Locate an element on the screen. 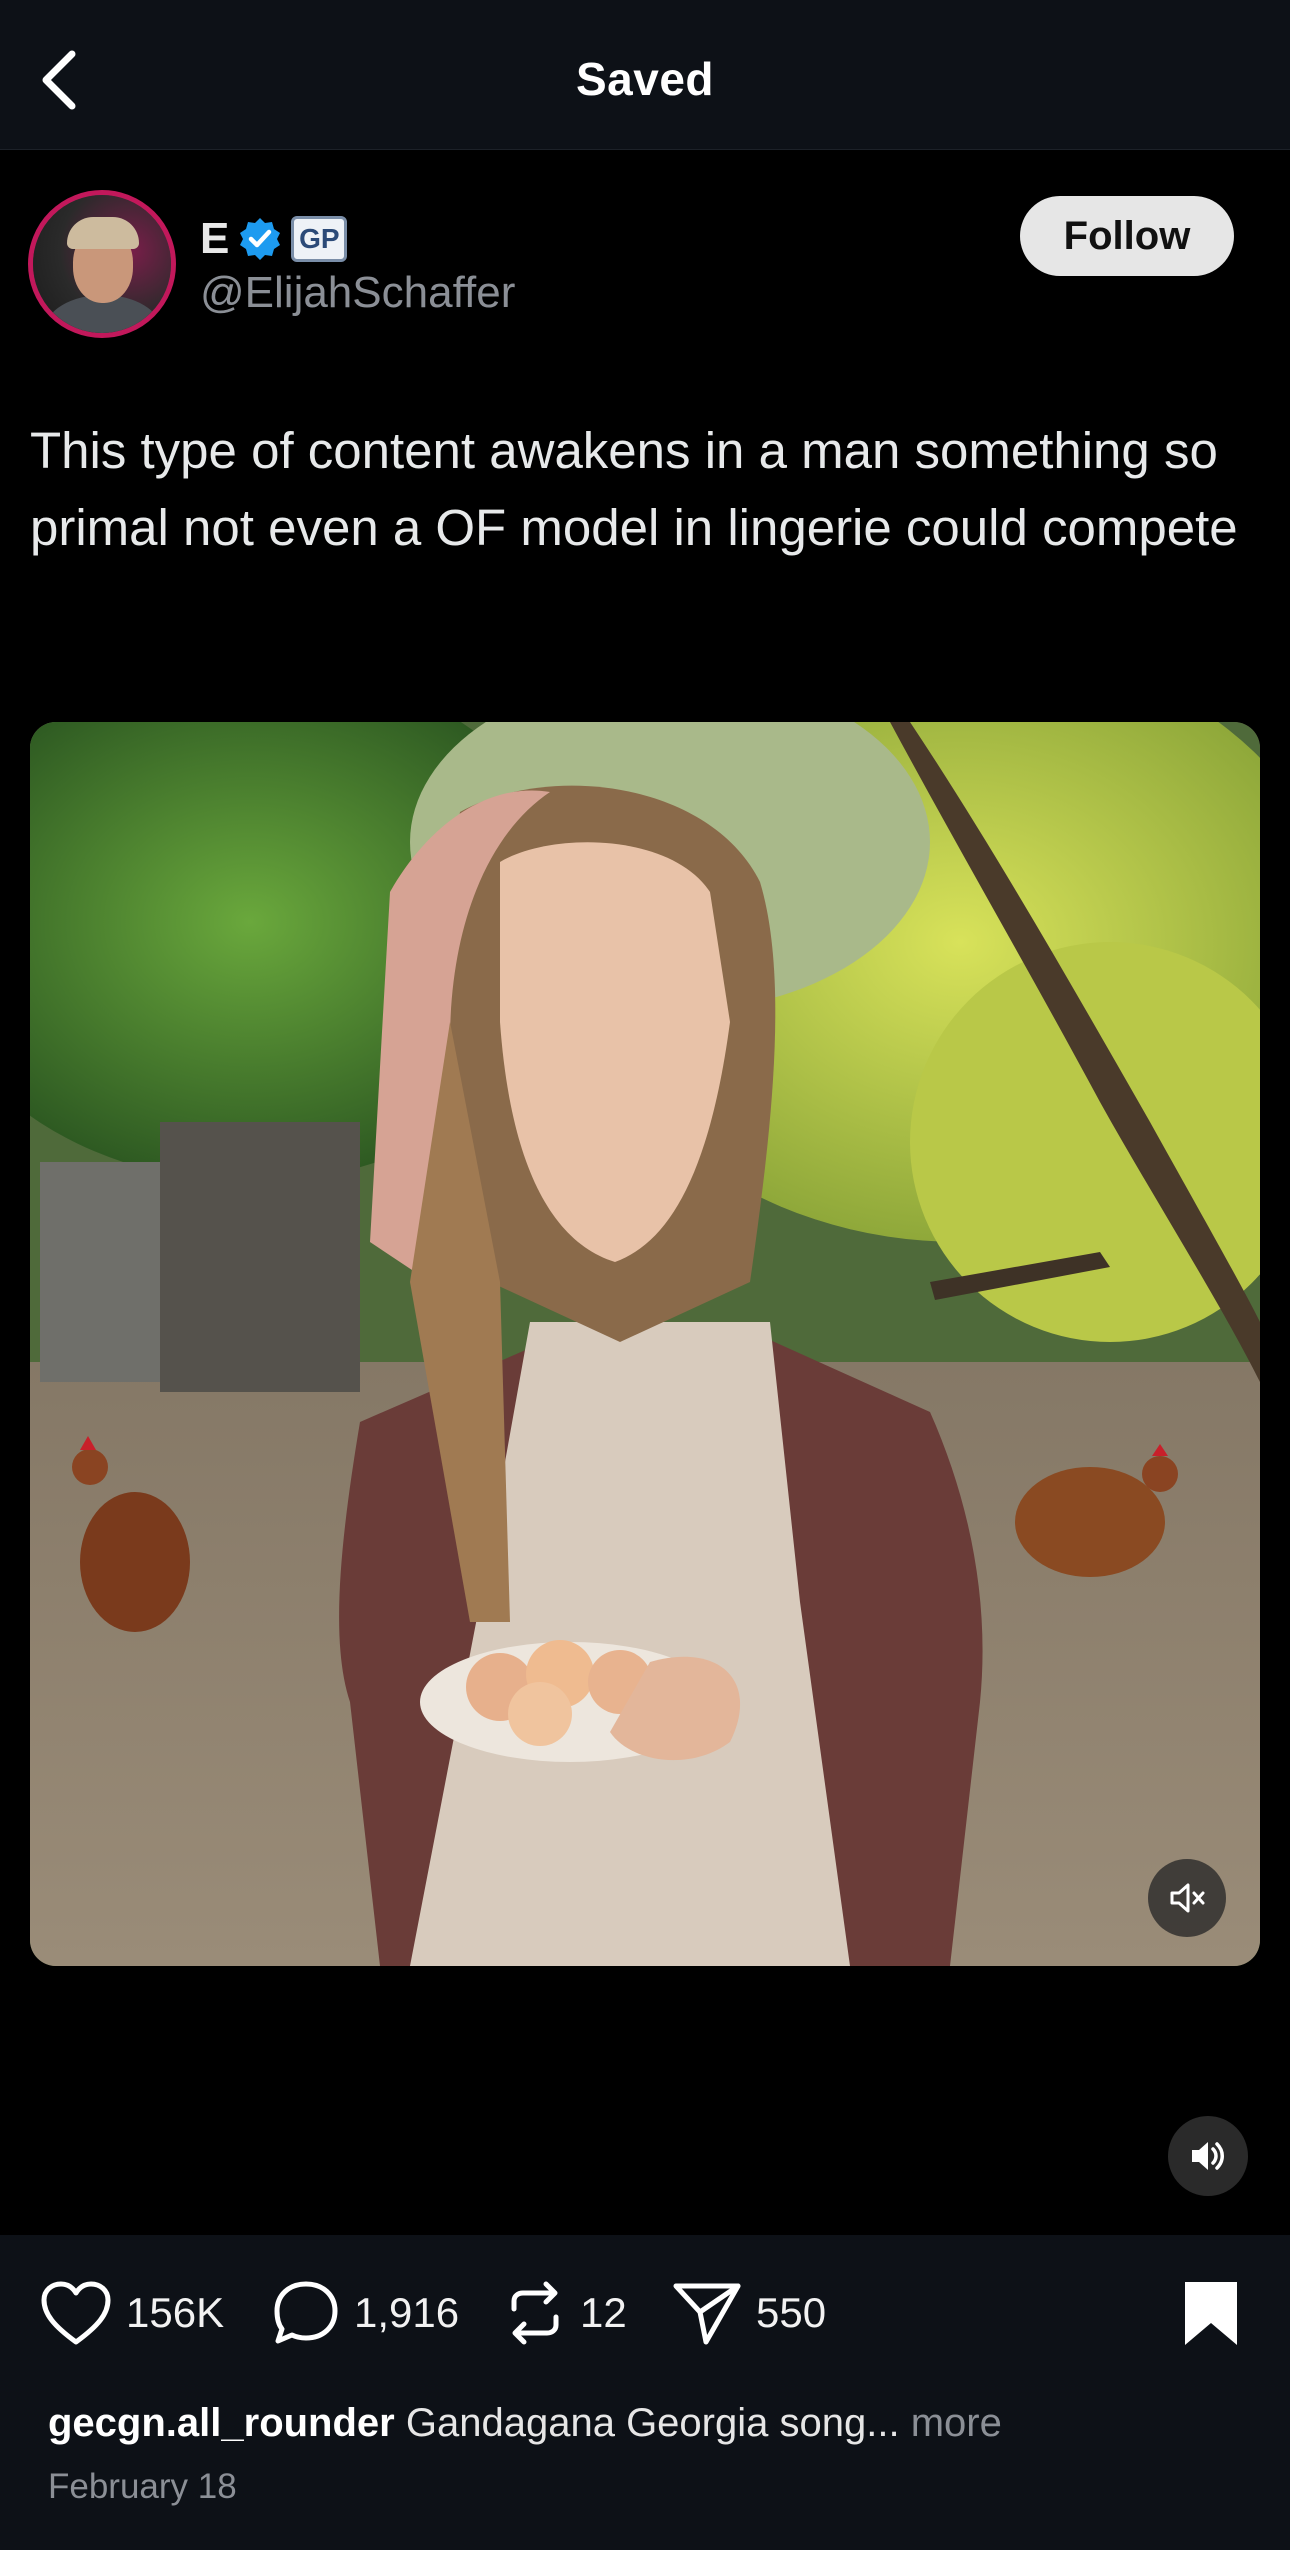  verified-check-icon is located at coordinates (260, 239).